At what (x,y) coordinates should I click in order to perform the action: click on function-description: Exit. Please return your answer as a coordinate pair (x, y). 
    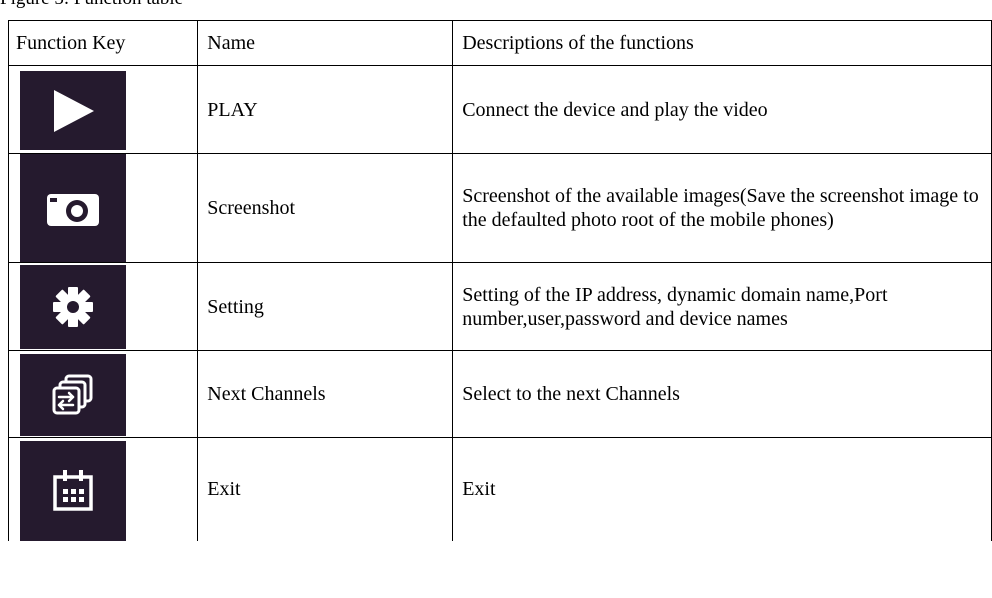
    Looking at the image, I should click on (722, 489).